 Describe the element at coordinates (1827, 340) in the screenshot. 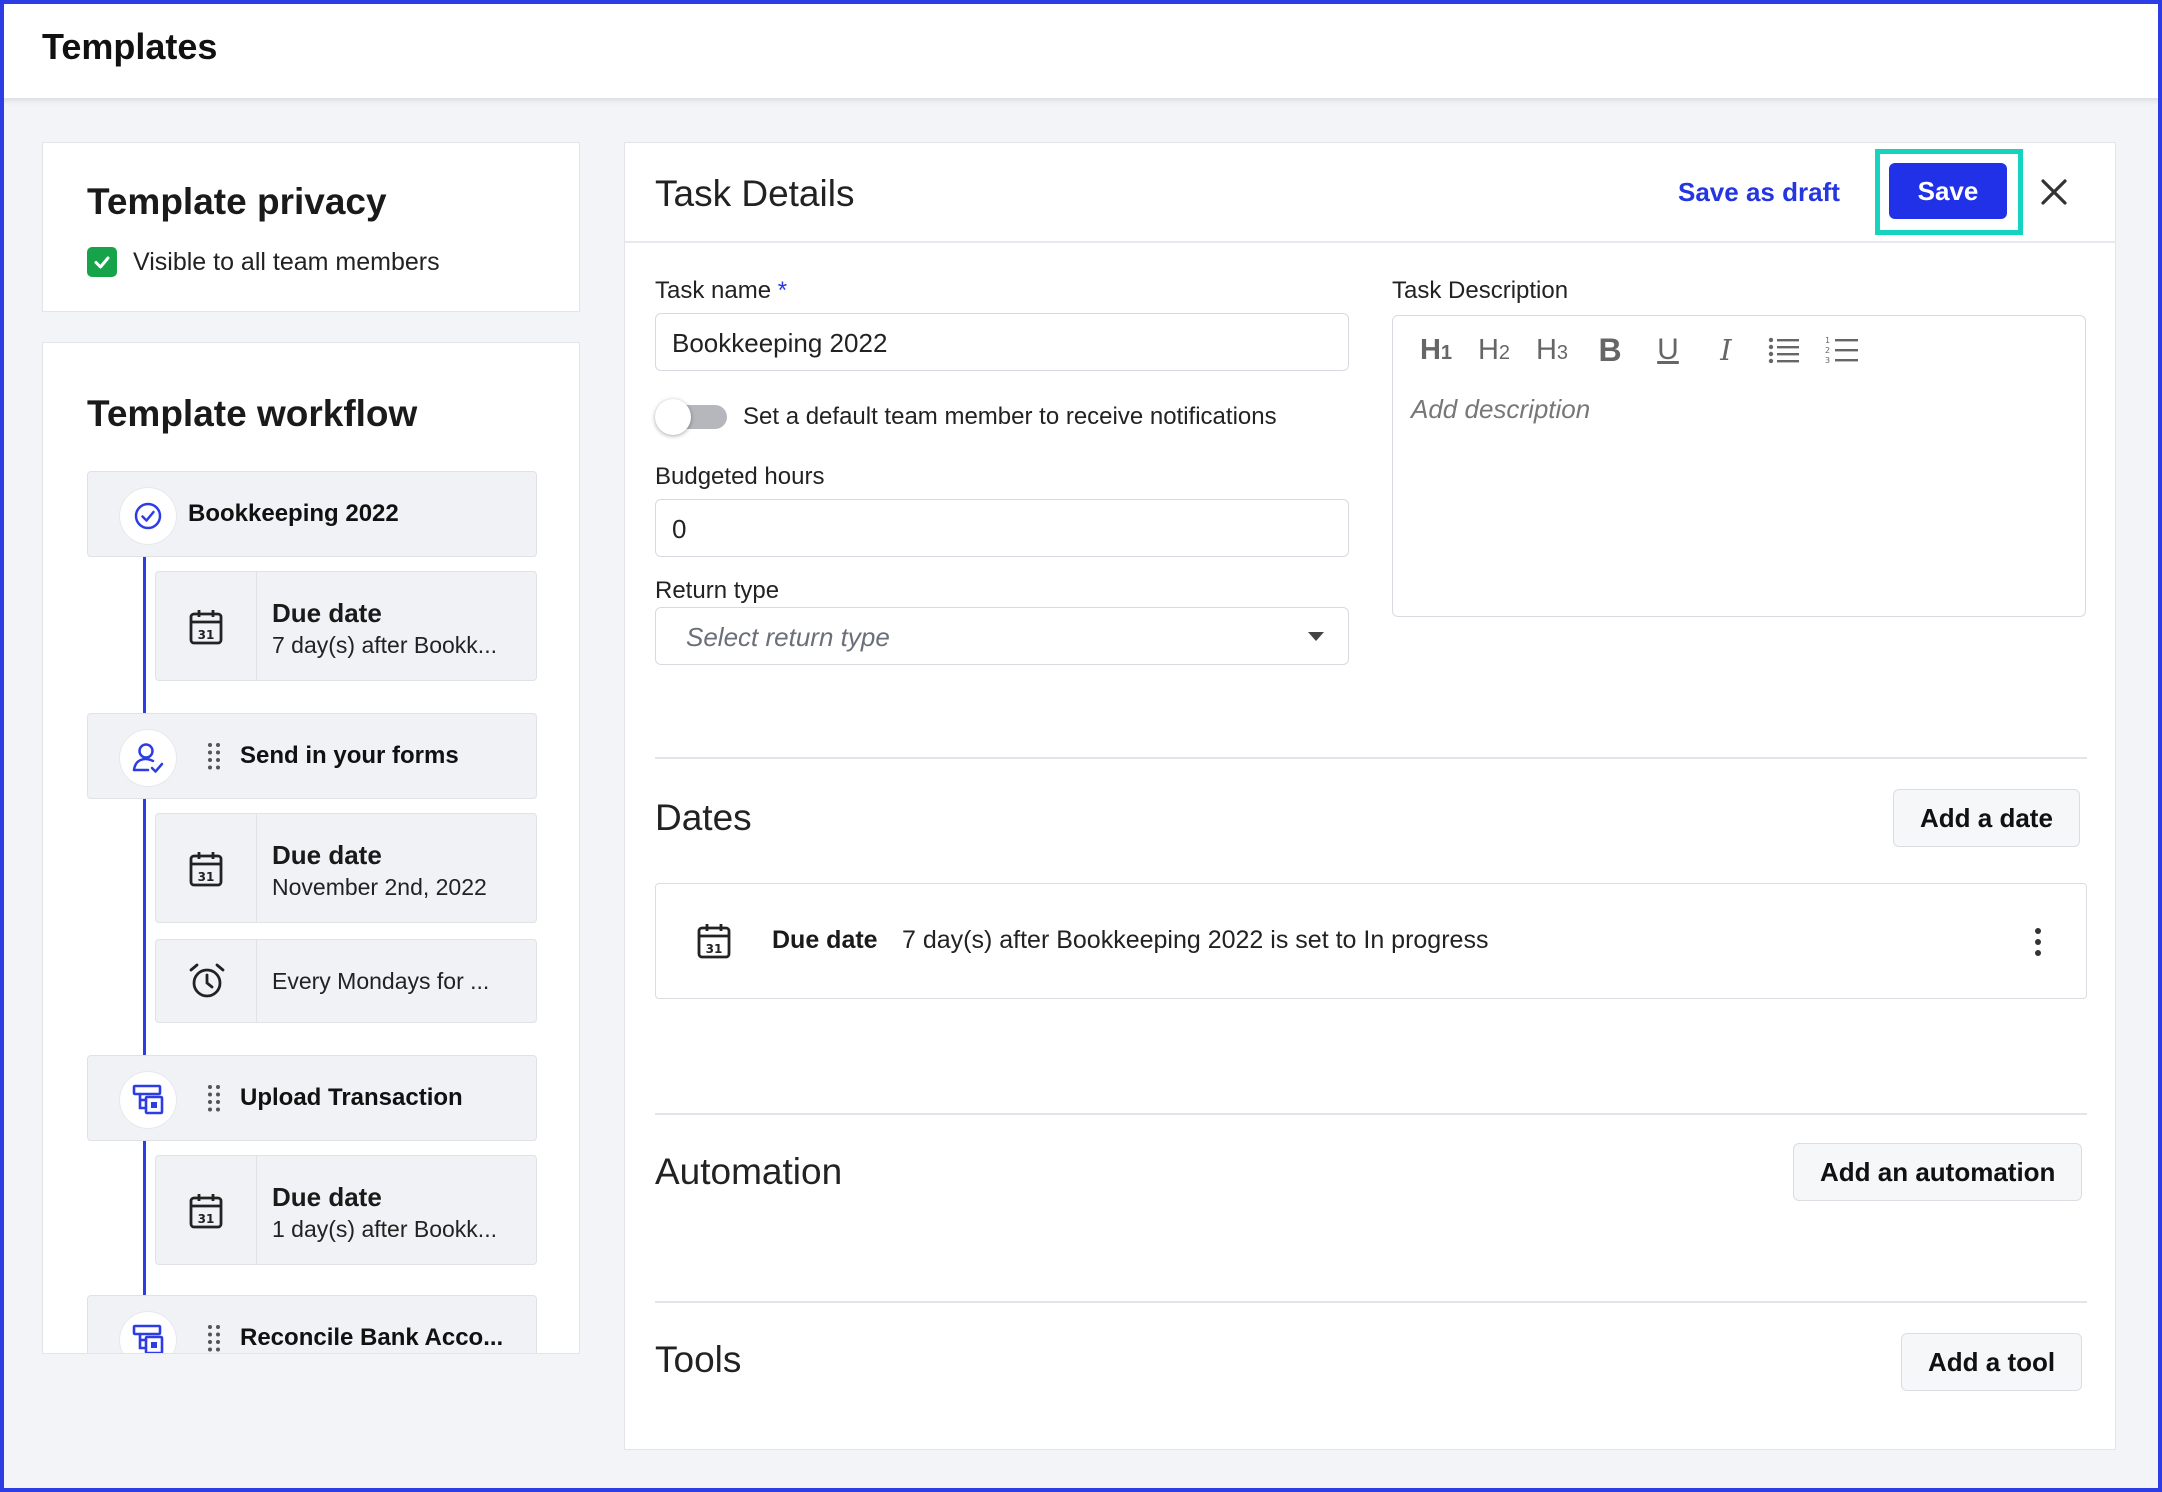

I see `svg-text: 1` at that location.